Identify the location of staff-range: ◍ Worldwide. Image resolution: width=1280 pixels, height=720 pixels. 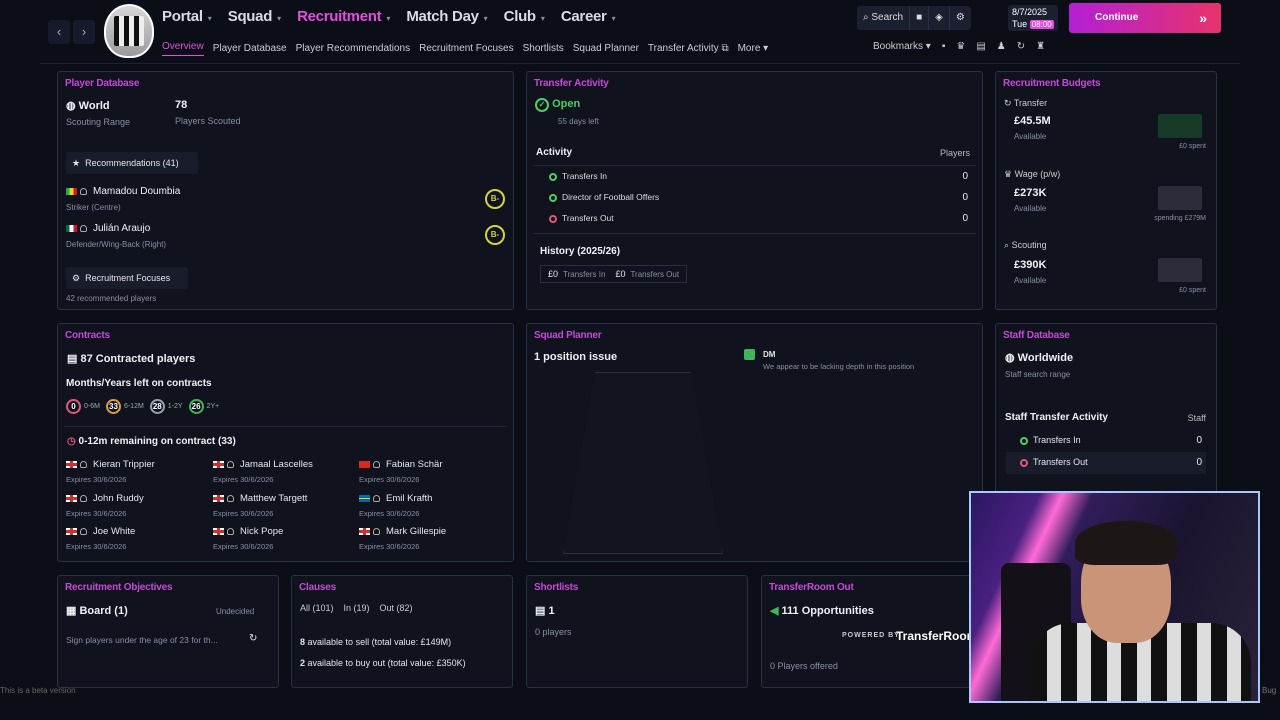
(1039, 358).